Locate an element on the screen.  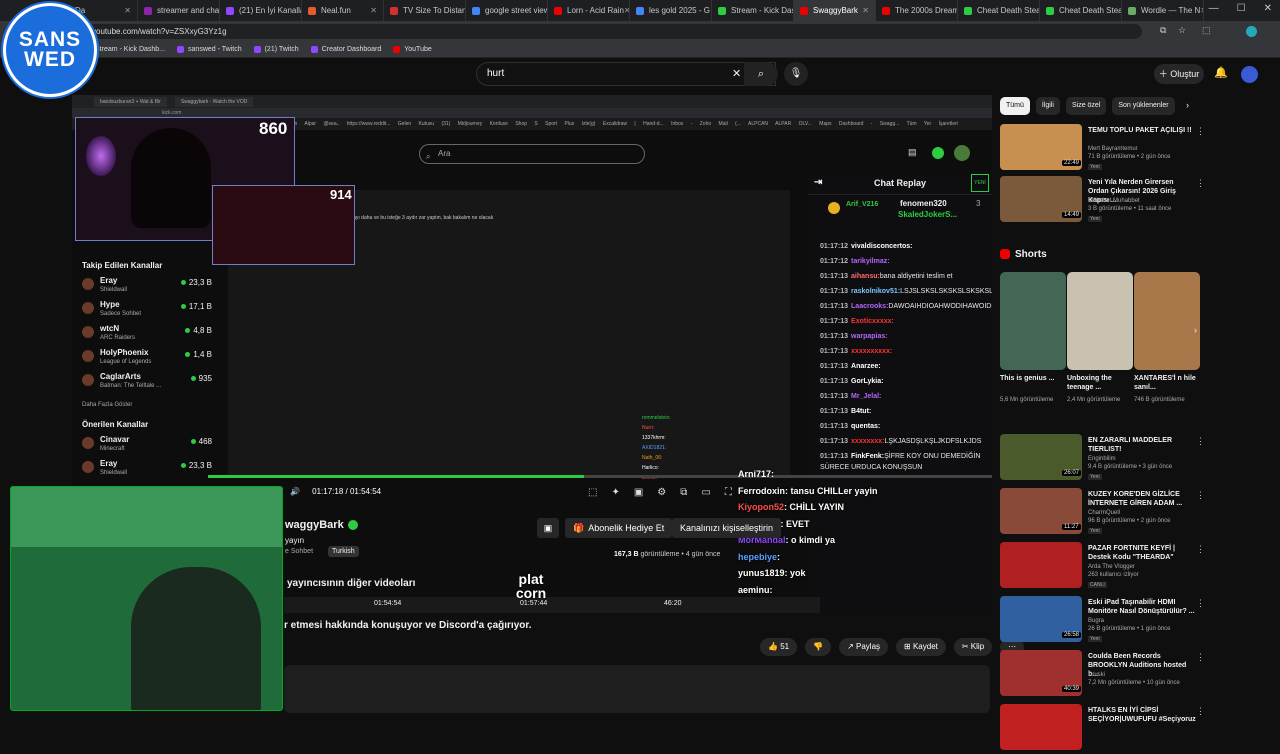
browser-tab: SwaggyBark ✕ is located at coordinates (835, 10).